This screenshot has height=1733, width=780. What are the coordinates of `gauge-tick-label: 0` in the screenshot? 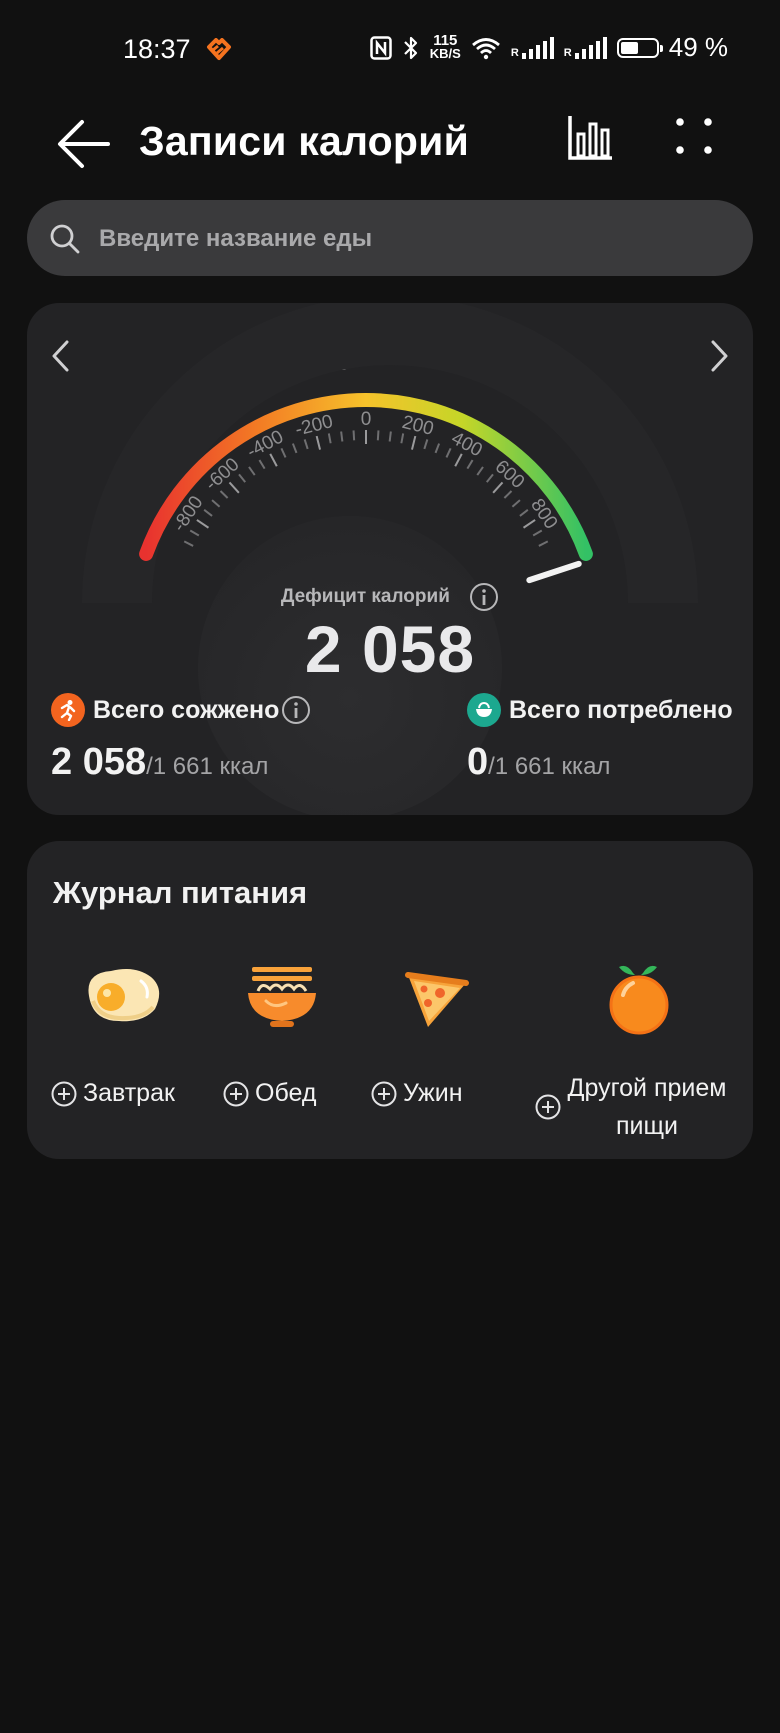 It's located at (366, 419).